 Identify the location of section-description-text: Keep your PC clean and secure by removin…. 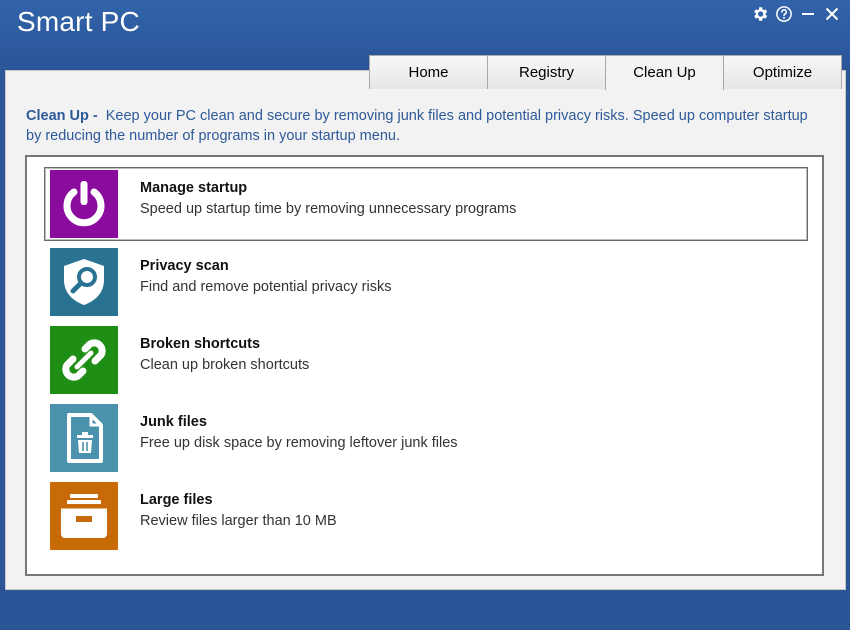
(417, 126).